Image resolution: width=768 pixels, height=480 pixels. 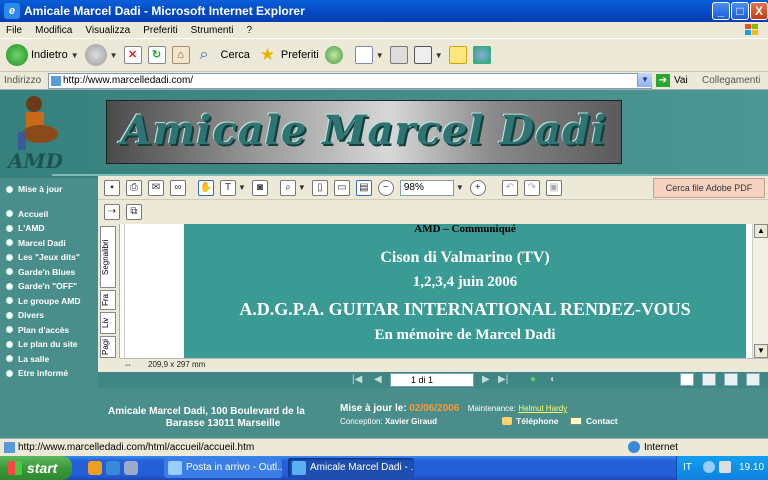 I want to click on nav-item-etre-informe: Etre informé, so click(x=51, y=373).